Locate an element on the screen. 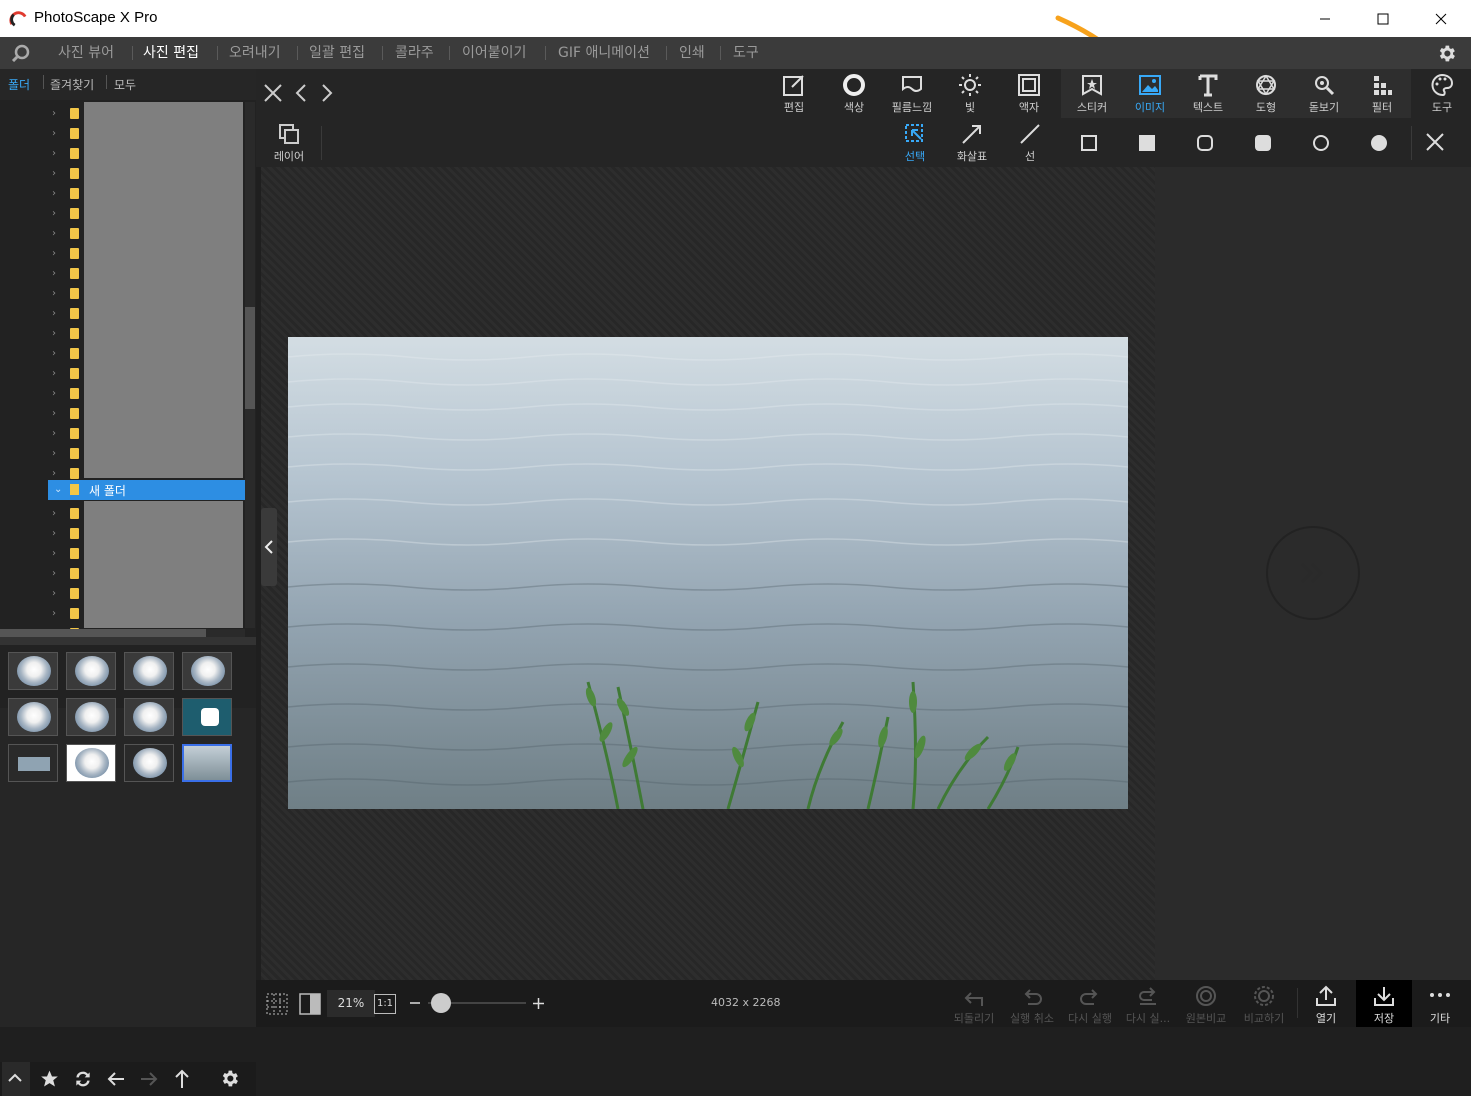  compare-half-icon is located at coordinates (310, 1004).